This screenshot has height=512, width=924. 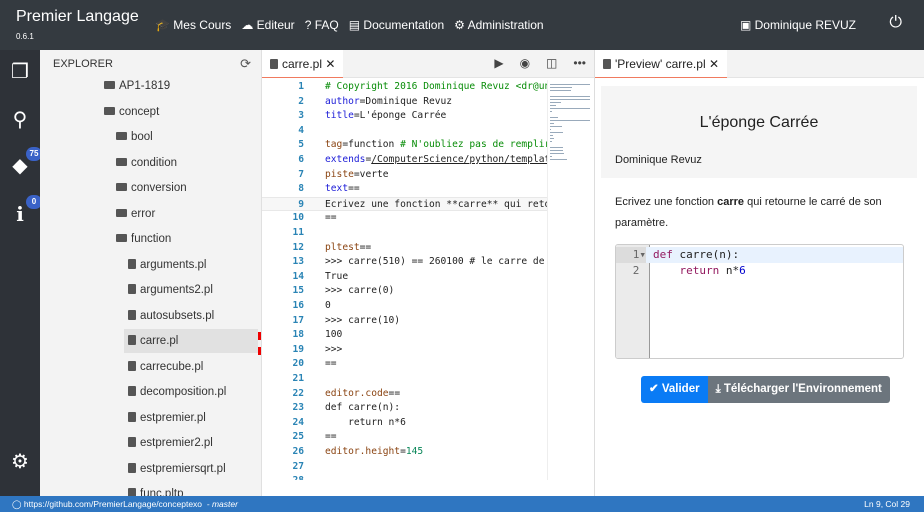 What do you see at coordinates (334, 145) in the screenshot?
I see `code-token: tag` at bounding box center [334, 145].